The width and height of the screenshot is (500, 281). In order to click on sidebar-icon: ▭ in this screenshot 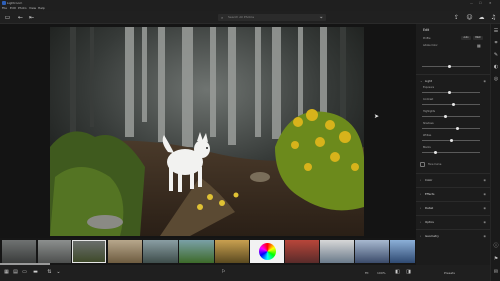, I will do `click(7, 17)`.